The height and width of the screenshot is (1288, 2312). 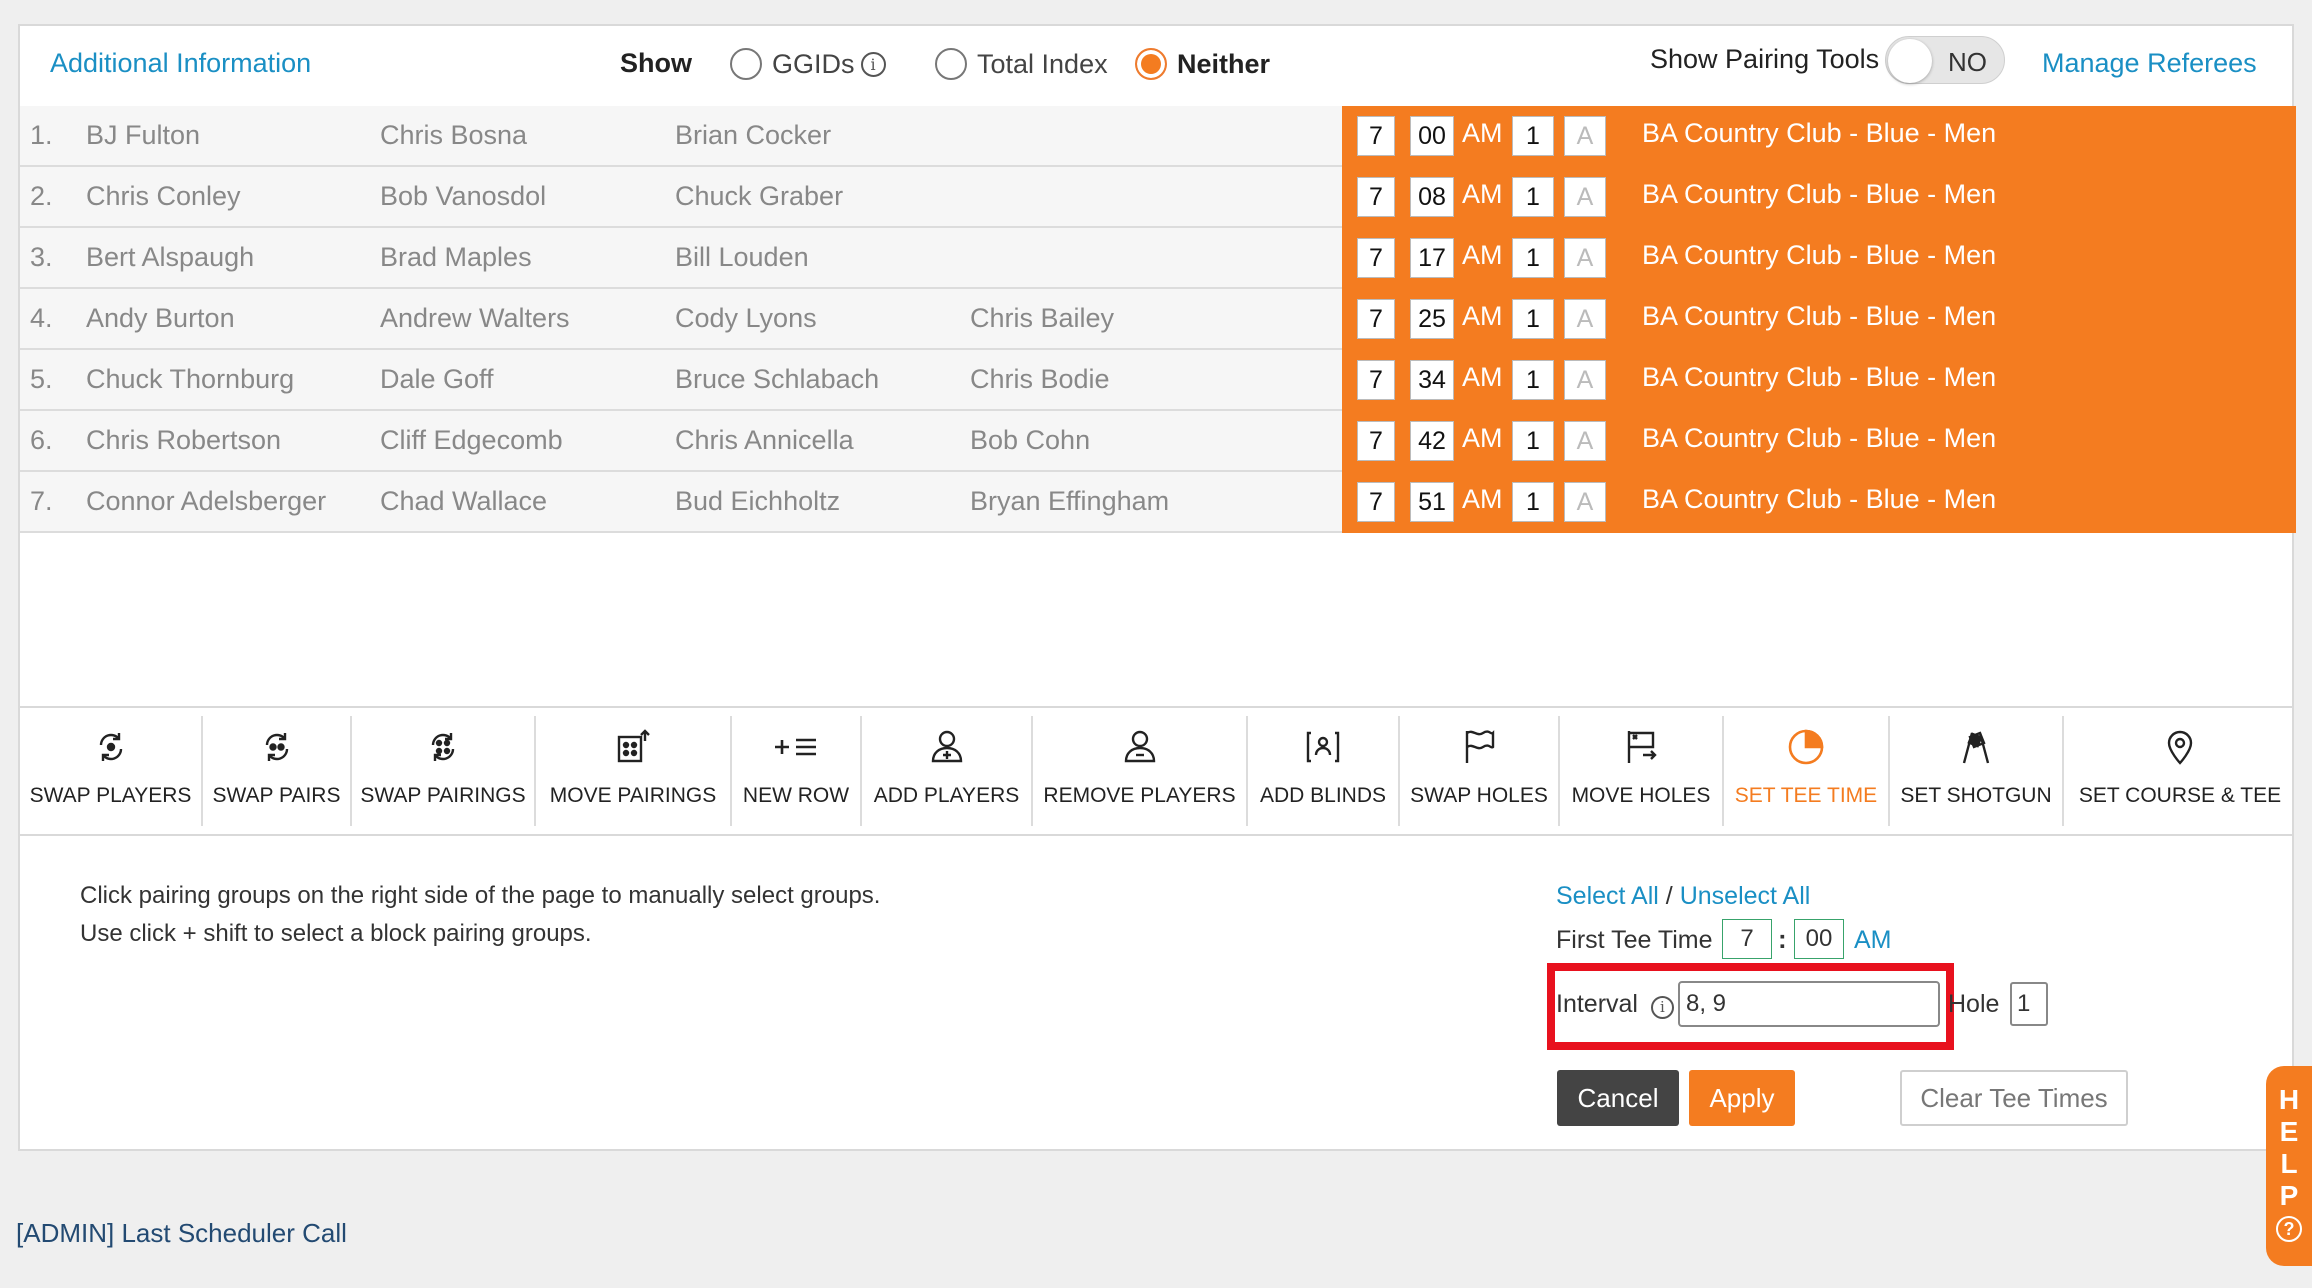 I want to click on minute-input: 00, so click(x=1432, y=136).